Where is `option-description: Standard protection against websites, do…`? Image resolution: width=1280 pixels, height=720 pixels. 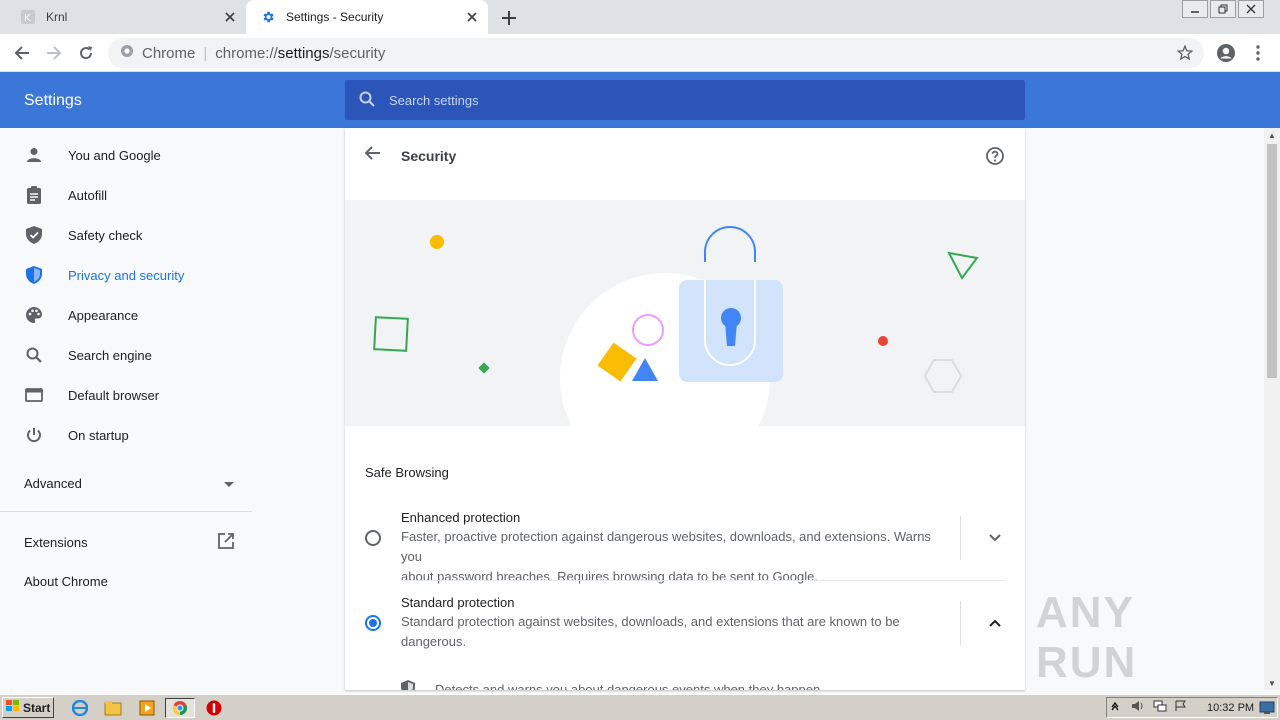 option-description: Standard protection against websites, do… is located at coordinates (650, 631).